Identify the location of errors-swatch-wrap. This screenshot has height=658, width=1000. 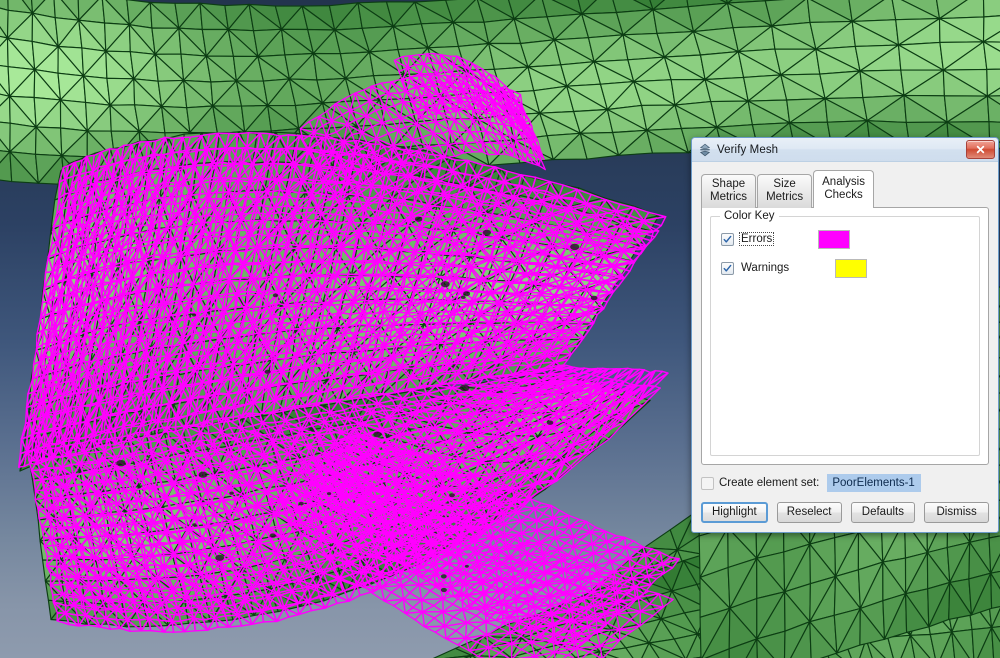
(834, 239).